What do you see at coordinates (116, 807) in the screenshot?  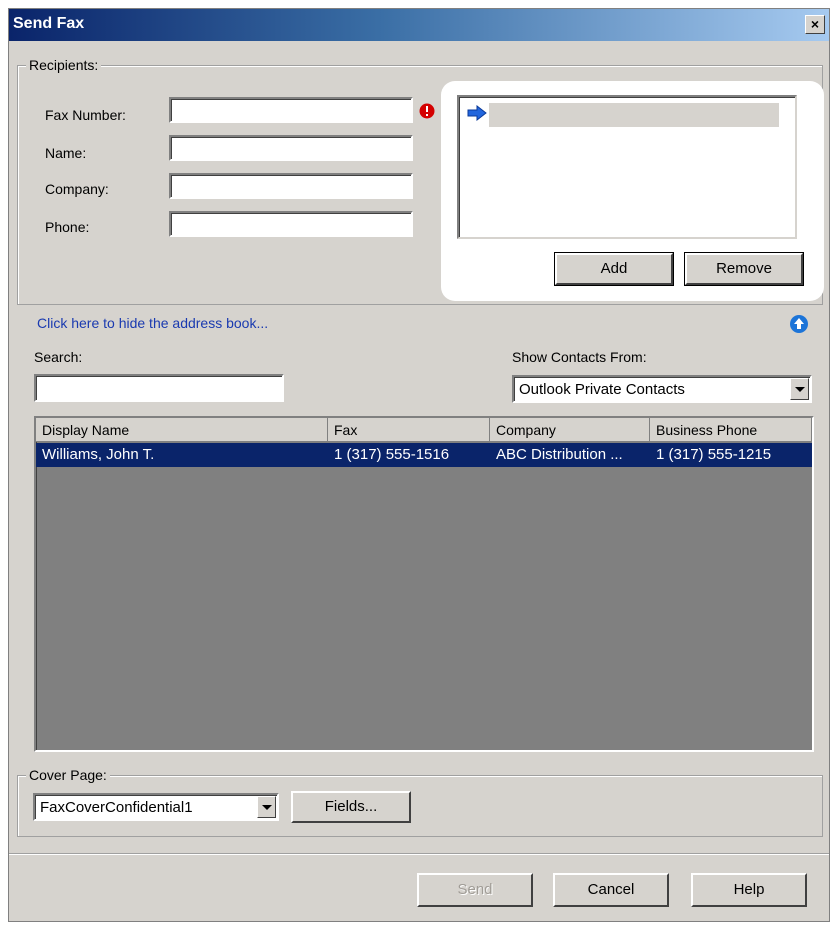 I see `cover-page-value: FaxCoverConfidential1` at bounding box center [116, 807].